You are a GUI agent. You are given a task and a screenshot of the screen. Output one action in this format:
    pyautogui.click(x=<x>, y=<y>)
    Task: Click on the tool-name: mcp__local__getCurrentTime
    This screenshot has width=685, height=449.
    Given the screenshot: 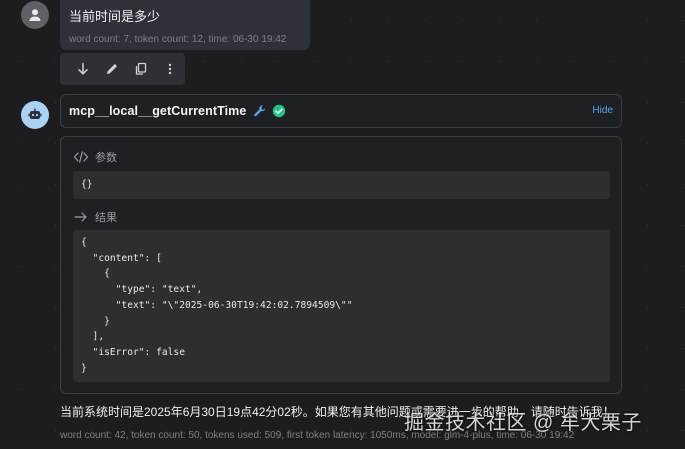 What is the action you would take?
    pyautogui.click(x=158, y=111)
    